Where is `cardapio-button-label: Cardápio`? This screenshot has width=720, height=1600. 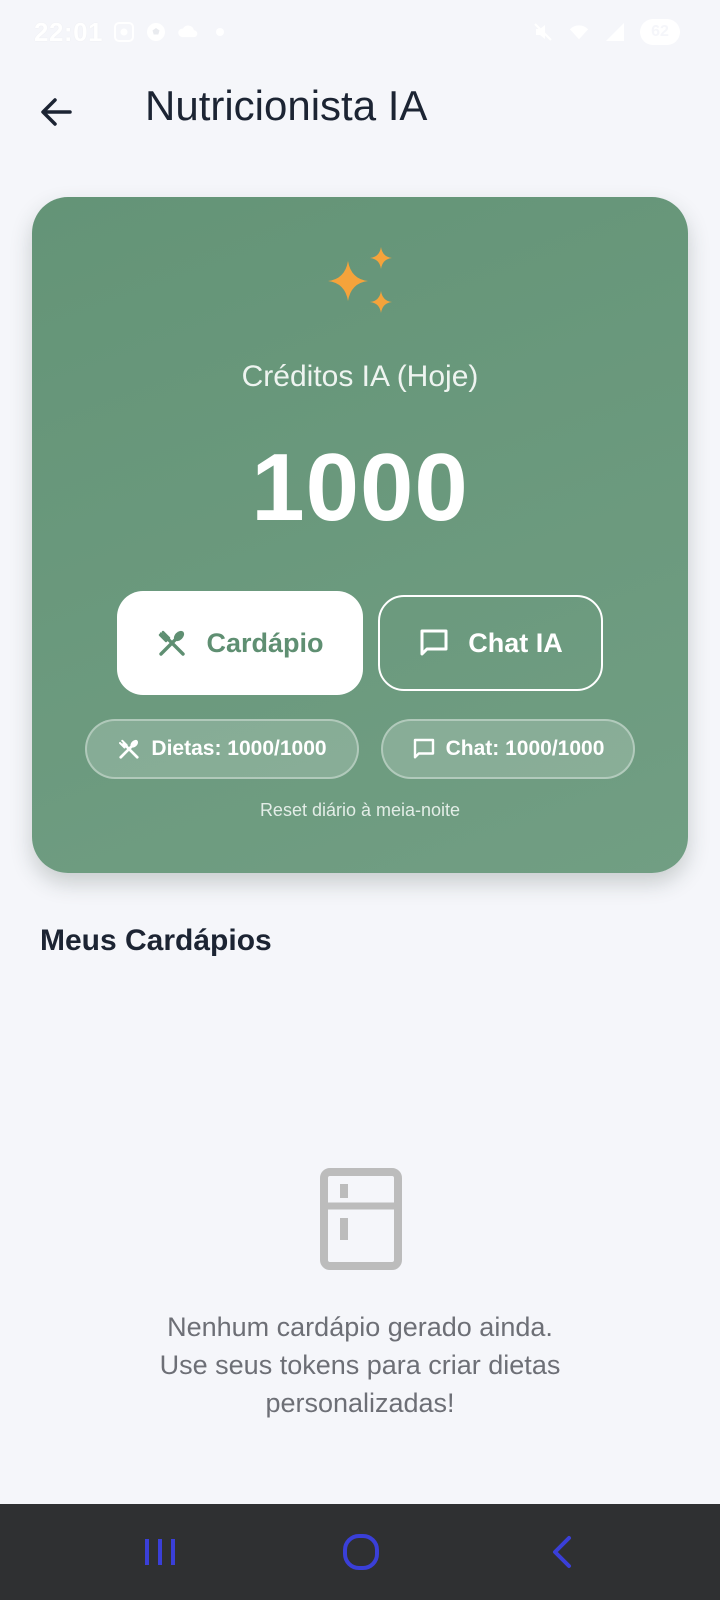
cardapio-button-label: Cardápio is located at coordinates (265, 642).